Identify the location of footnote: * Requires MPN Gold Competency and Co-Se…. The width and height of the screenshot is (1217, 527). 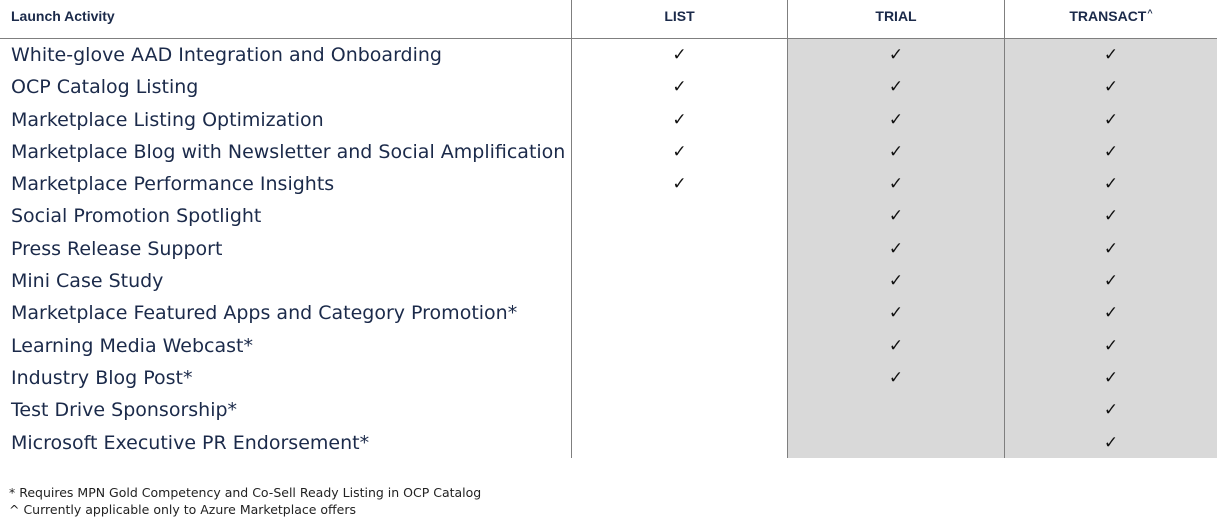
(245, 492).